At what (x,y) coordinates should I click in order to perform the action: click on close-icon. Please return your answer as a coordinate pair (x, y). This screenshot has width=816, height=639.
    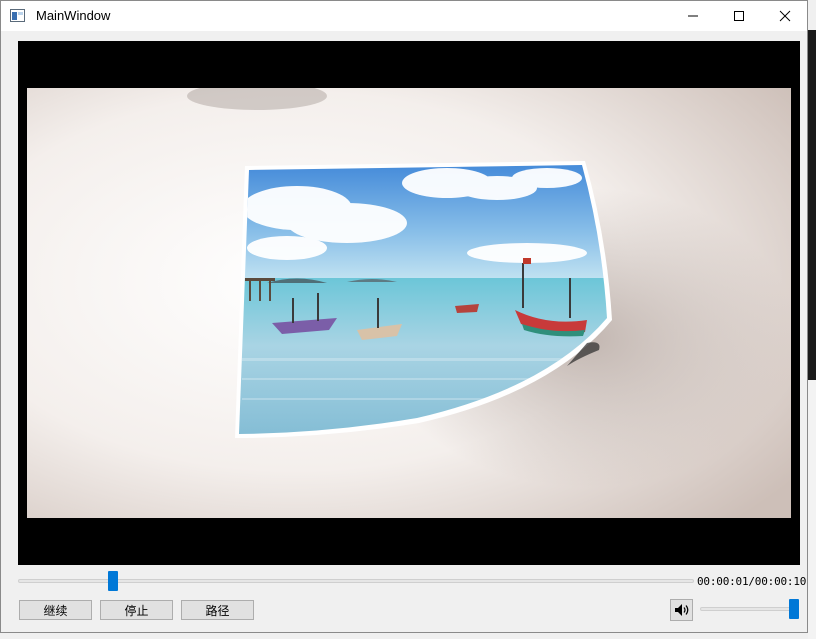
    Looking at the image, I should click on (785, 16).